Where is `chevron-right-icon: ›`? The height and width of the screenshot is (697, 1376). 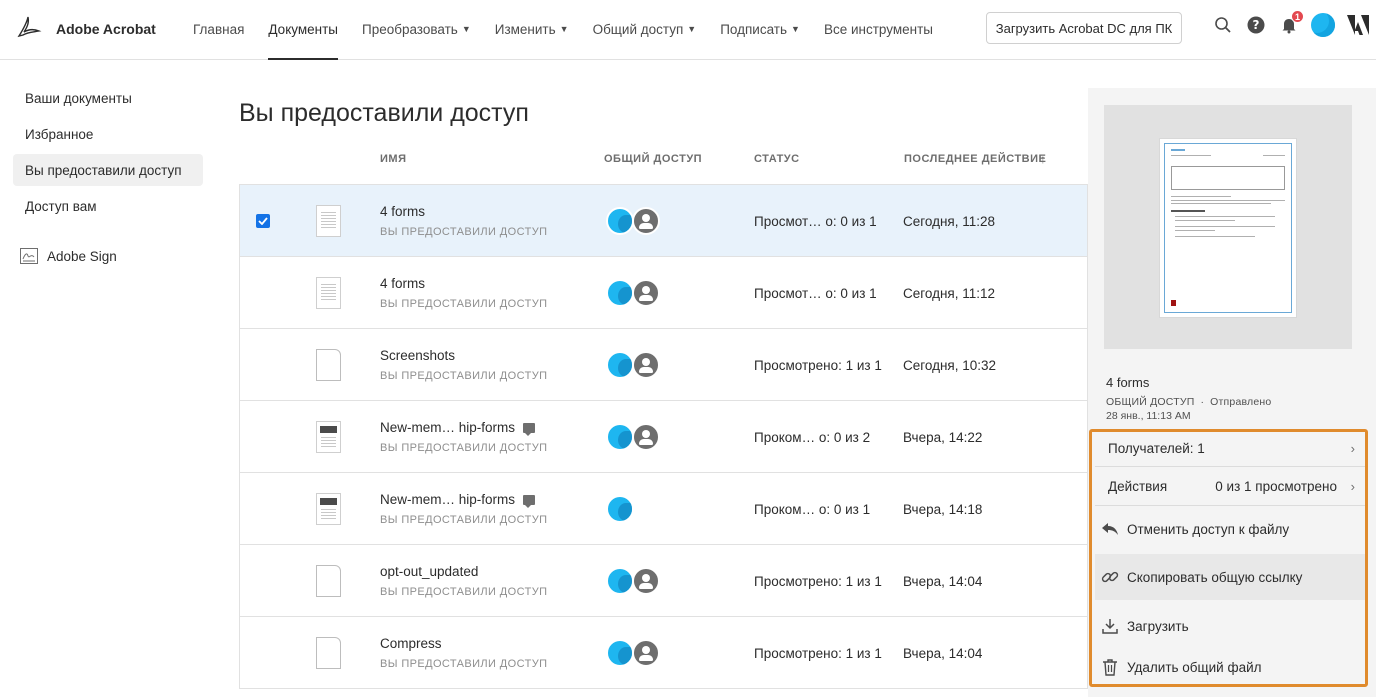 chevron-right-icon: › is located at coordinates (1352, 448).